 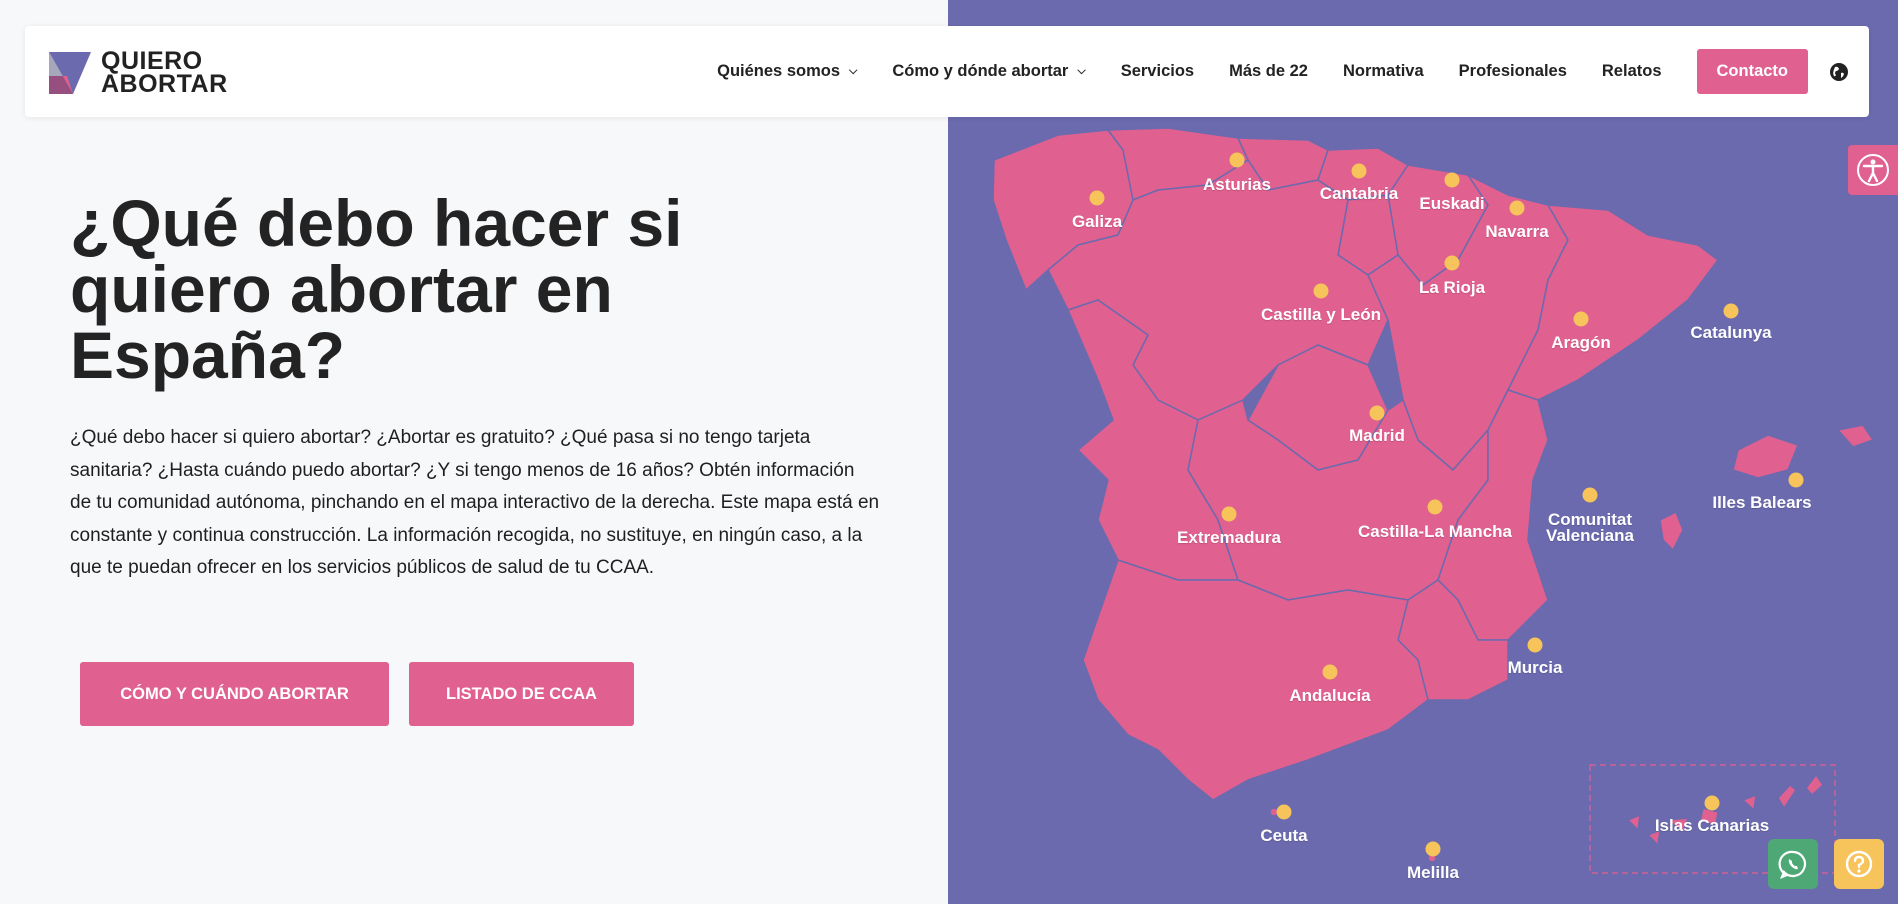 I want to click on nav-relatos: Relatos, so click(x=1632, y=71).